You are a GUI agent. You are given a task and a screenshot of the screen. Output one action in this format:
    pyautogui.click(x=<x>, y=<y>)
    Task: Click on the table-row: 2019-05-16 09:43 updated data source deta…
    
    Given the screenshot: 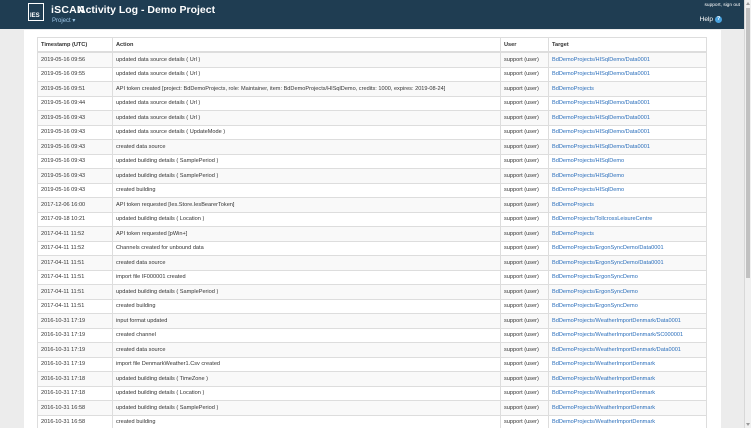 What is the action you would take?
    pyautogui.click(x=372, y=118)
    